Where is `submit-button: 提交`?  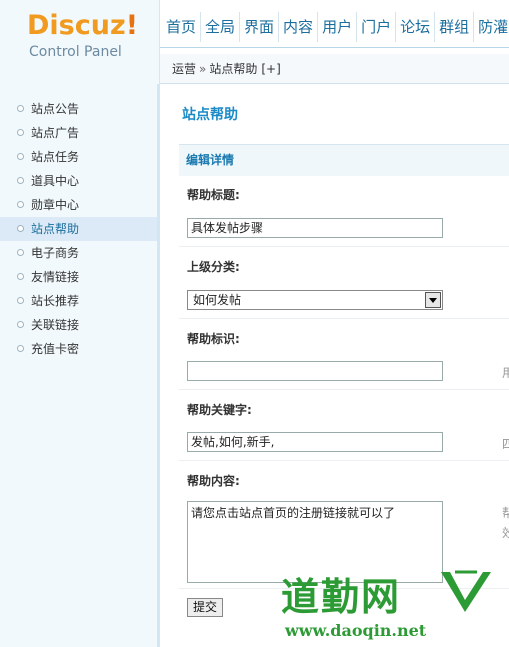 submit-button: 提交 is located at coordinates (205, 607).